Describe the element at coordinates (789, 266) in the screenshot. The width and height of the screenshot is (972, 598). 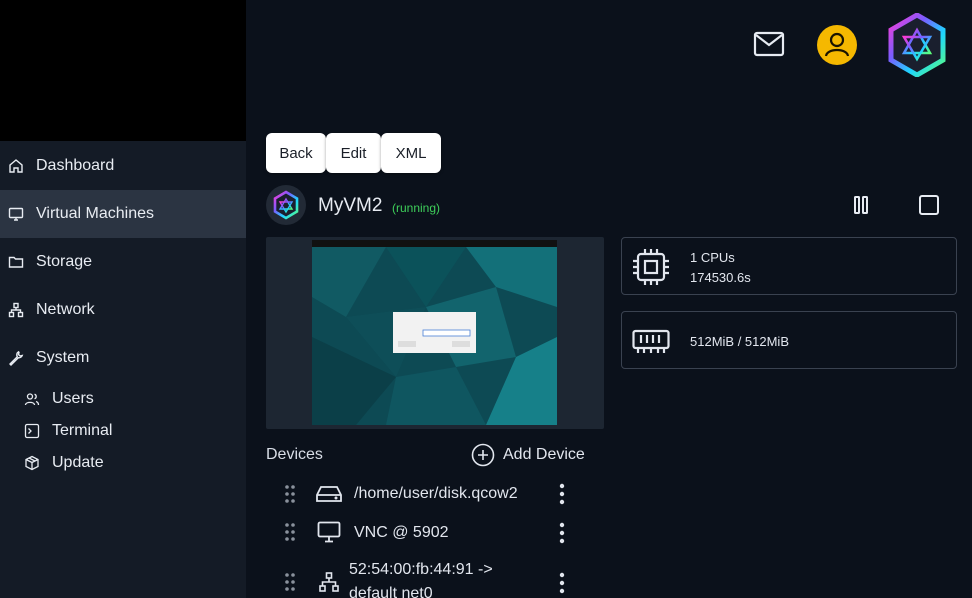
I see `cpu-card: 1 CPUs 174530.6s` at that location.